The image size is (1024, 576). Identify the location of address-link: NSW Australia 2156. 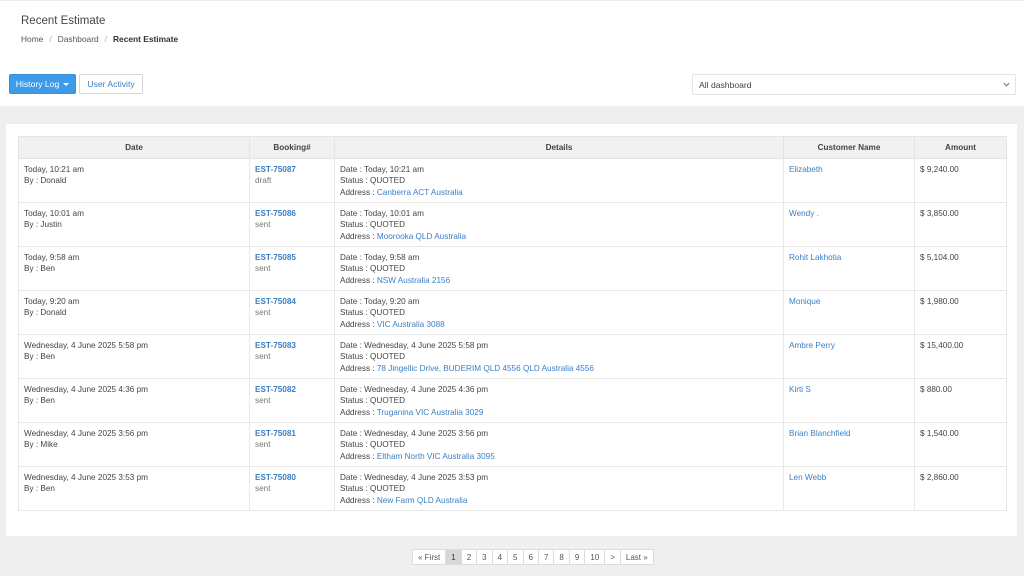
(413, 280).